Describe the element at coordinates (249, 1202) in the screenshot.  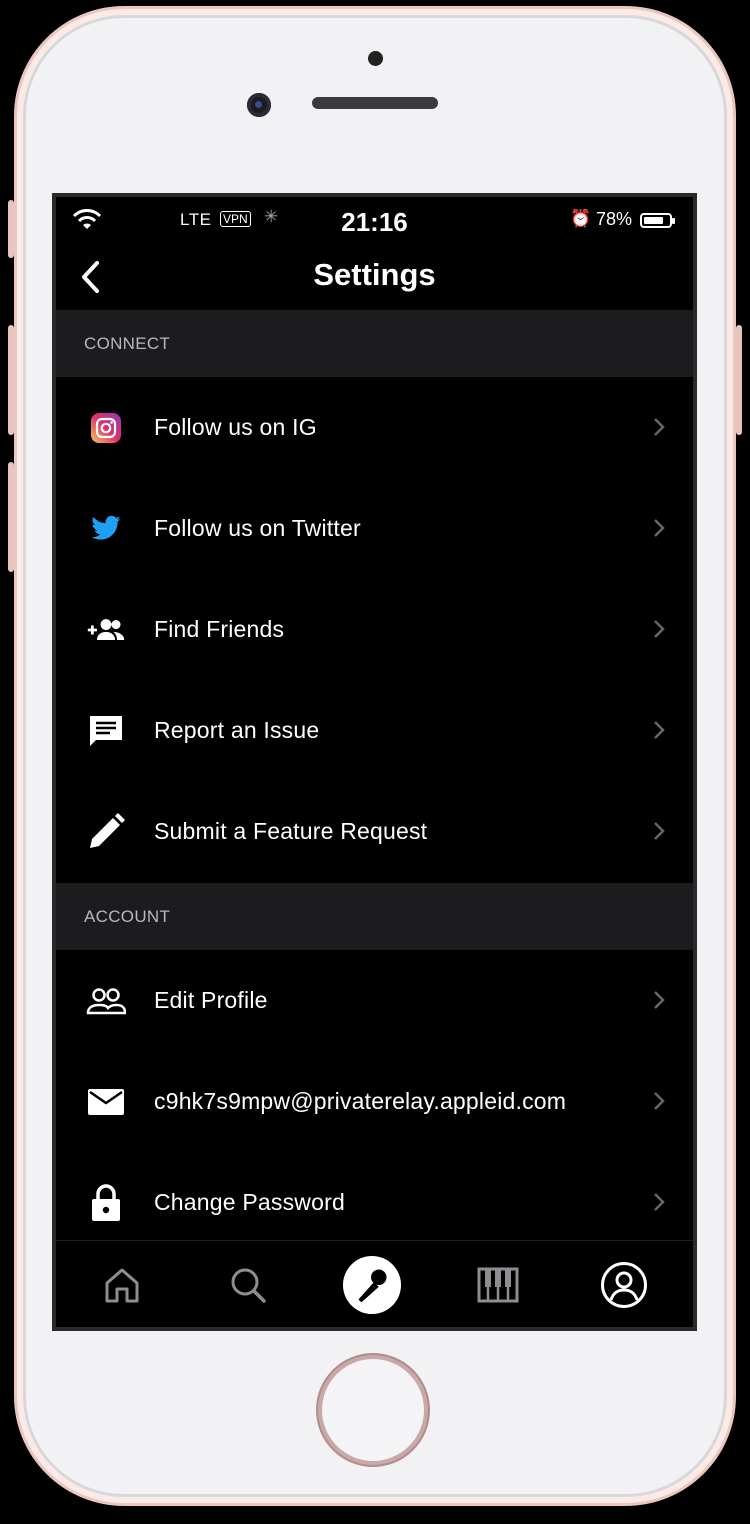
I see `row-label: Change Password` at that location.